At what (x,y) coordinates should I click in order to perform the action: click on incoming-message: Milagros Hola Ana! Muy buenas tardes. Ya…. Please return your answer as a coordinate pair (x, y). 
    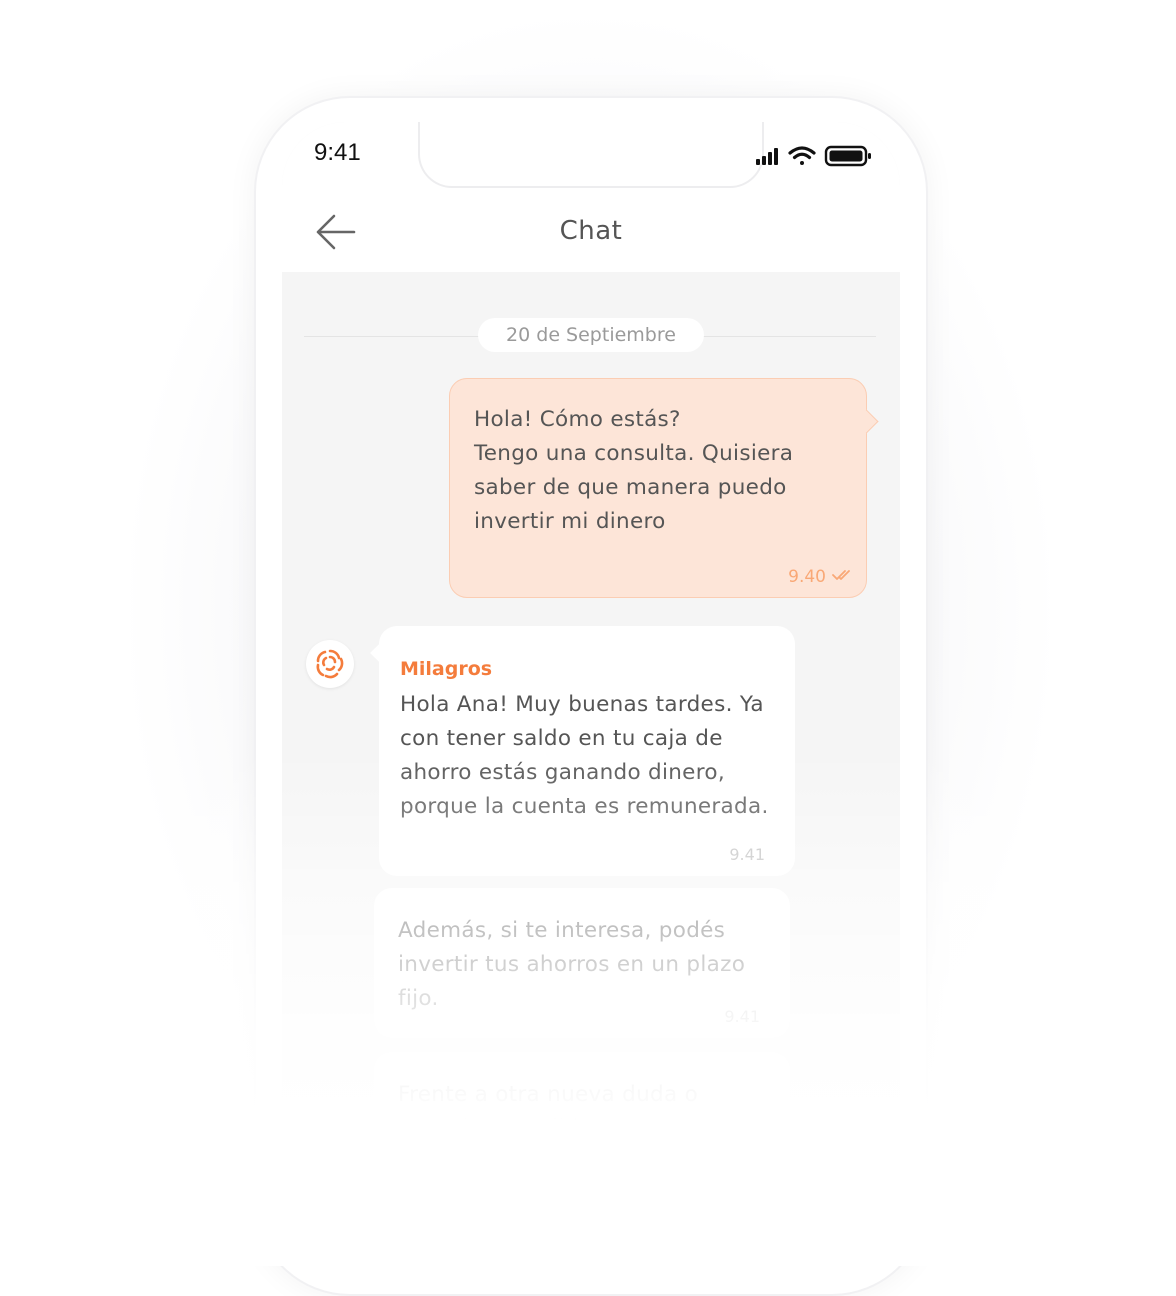
    Looking at the image, I should click on (582, 751).